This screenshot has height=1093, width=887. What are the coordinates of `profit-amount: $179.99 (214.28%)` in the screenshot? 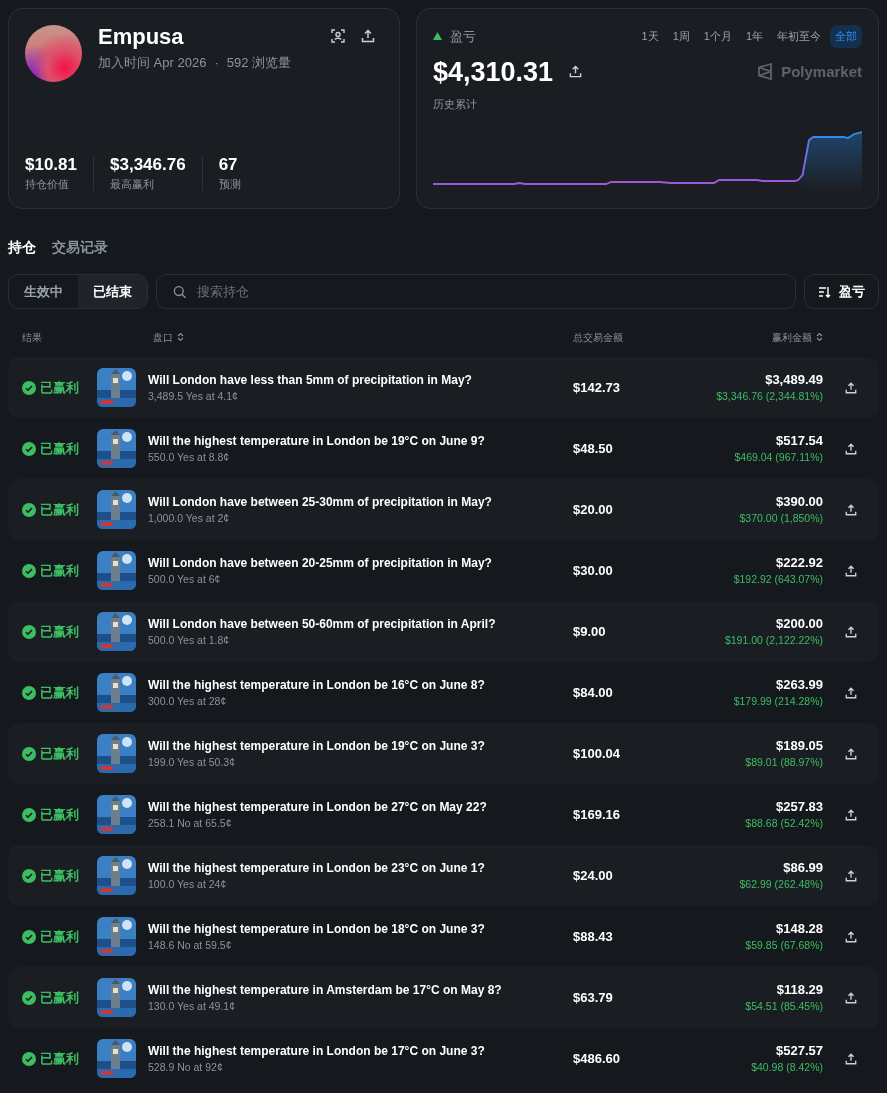 It's located at (778, 702).